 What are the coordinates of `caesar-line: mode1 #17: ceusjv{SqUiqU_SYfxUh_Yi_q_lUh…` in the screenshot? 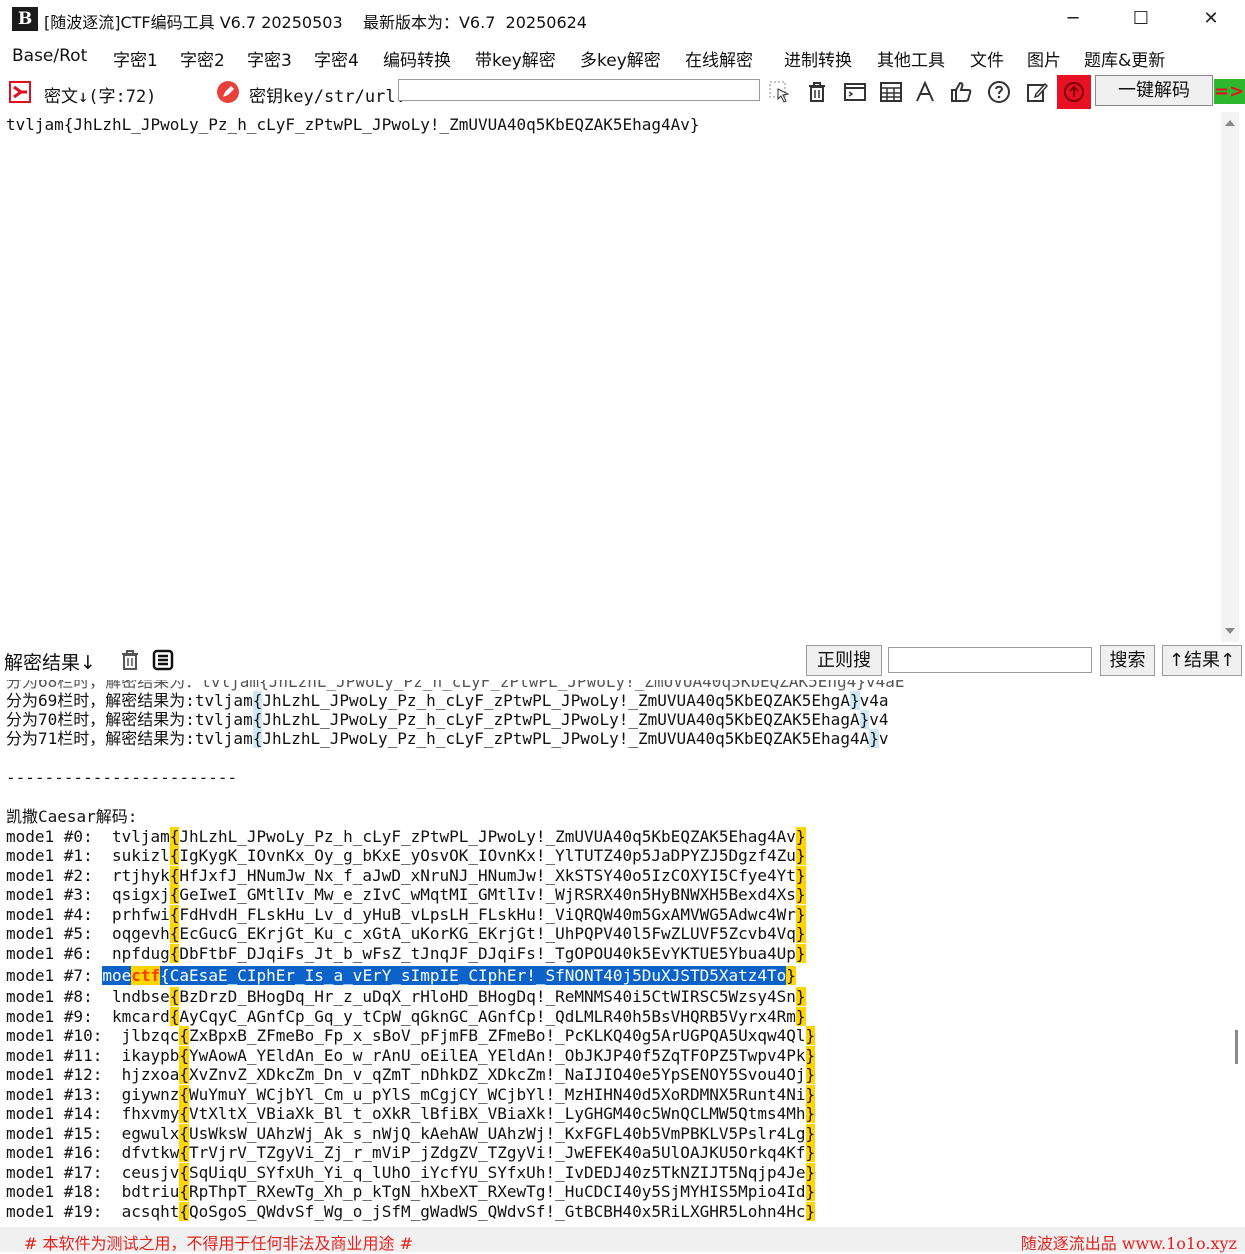 It's located at (411, 1172).